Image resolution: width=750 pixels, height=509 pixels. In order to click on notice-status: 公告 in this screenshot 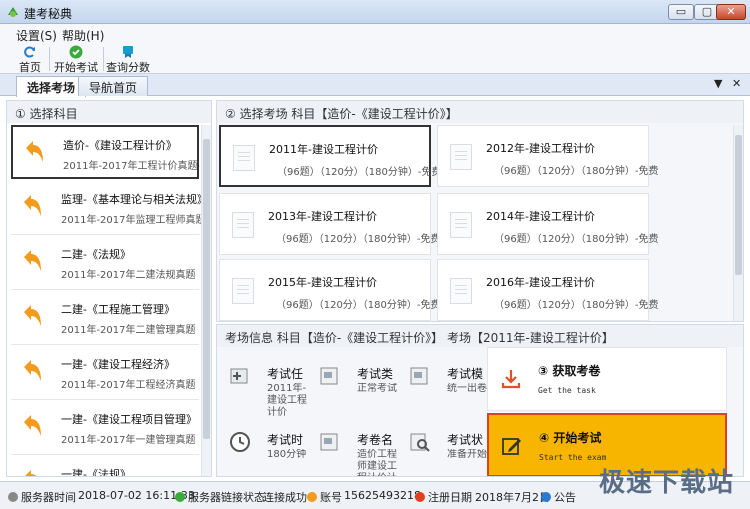, I will do `click(558, 497)`.